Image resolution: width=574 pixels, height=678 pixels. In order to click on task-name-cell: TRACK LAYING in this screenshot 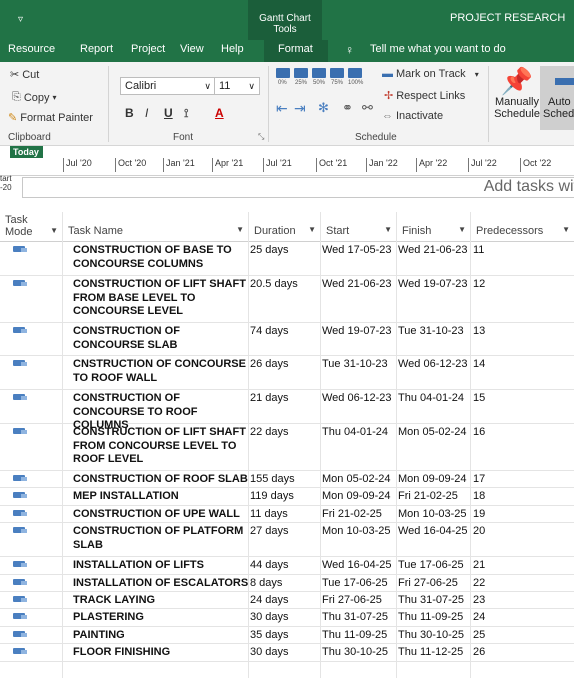, I will do `click(161, 601)`.